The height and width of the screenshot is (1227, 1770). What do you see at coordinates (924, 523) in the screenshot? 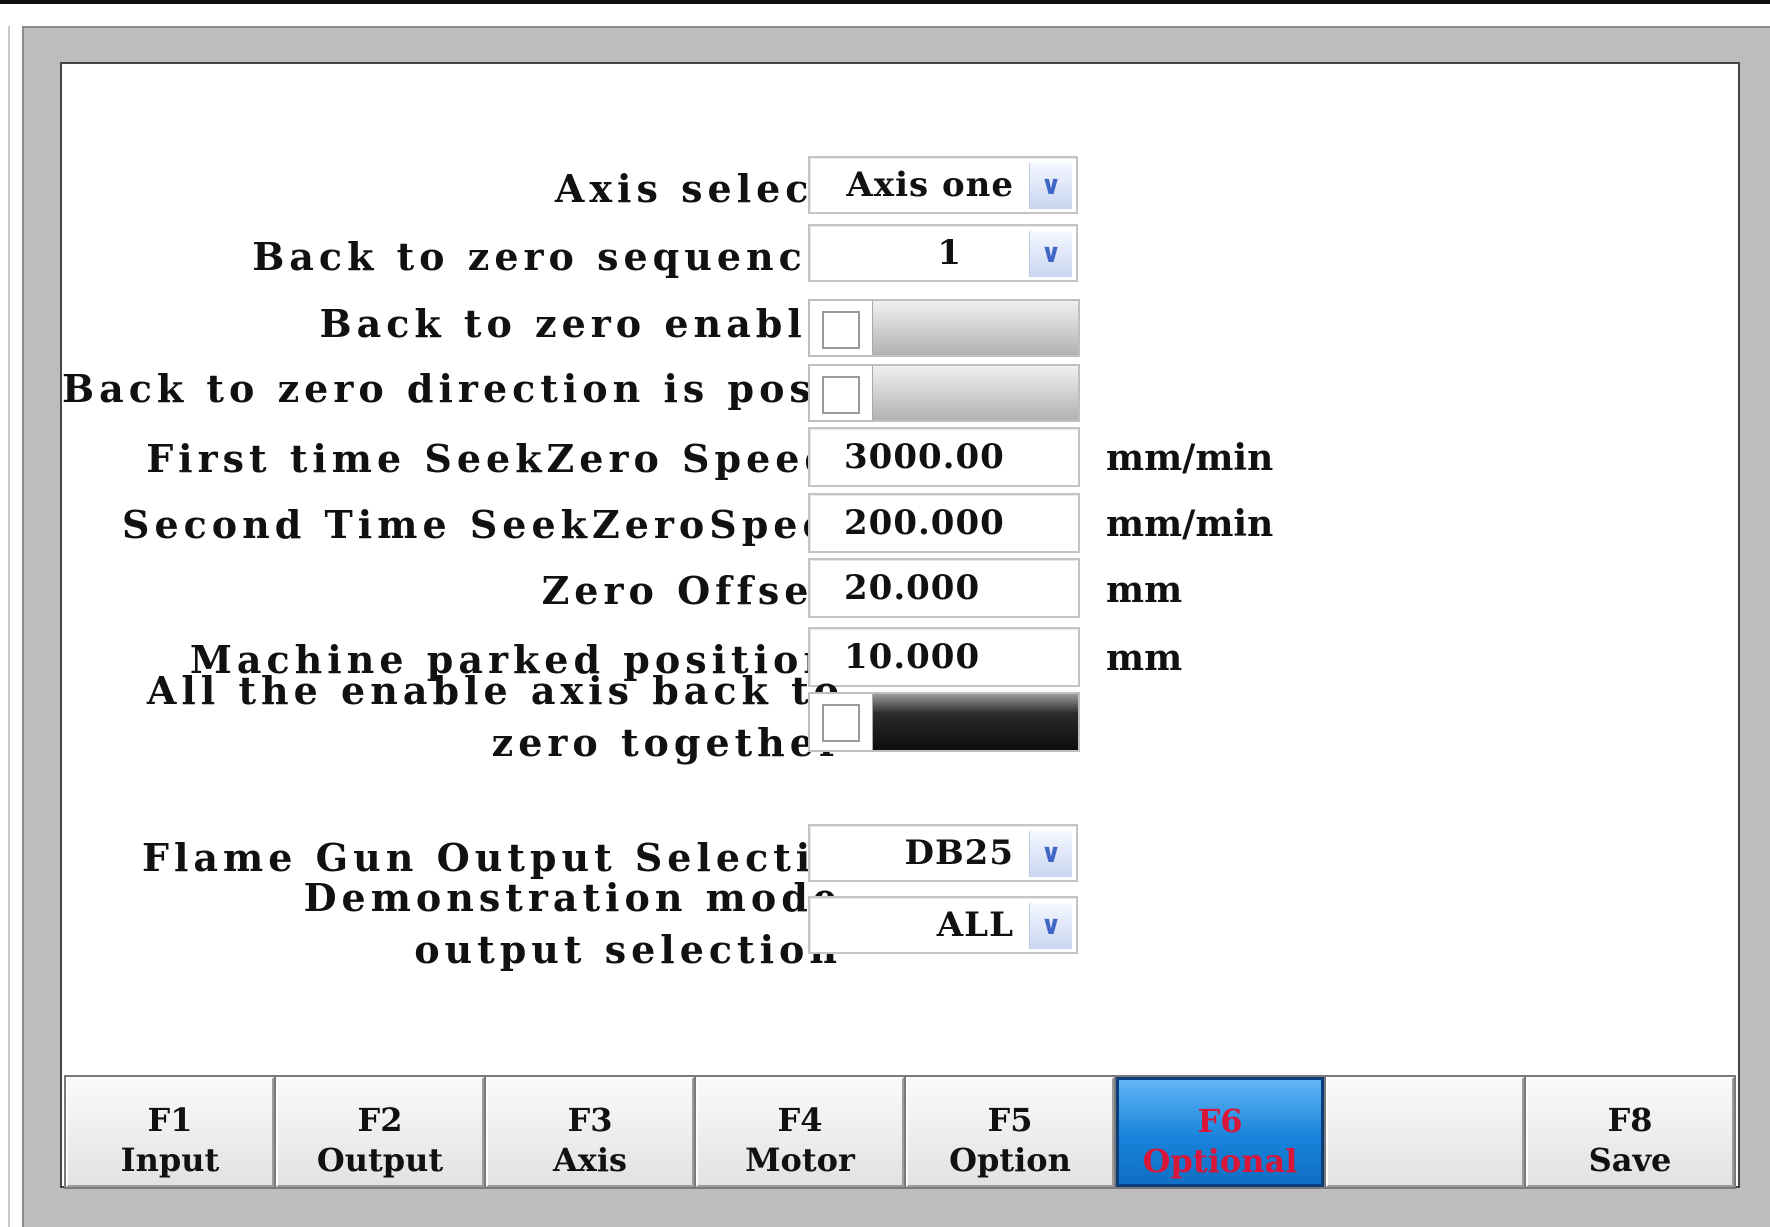
I see `second-seek-speed-value: 200.000` at bounding box center [924, 523].